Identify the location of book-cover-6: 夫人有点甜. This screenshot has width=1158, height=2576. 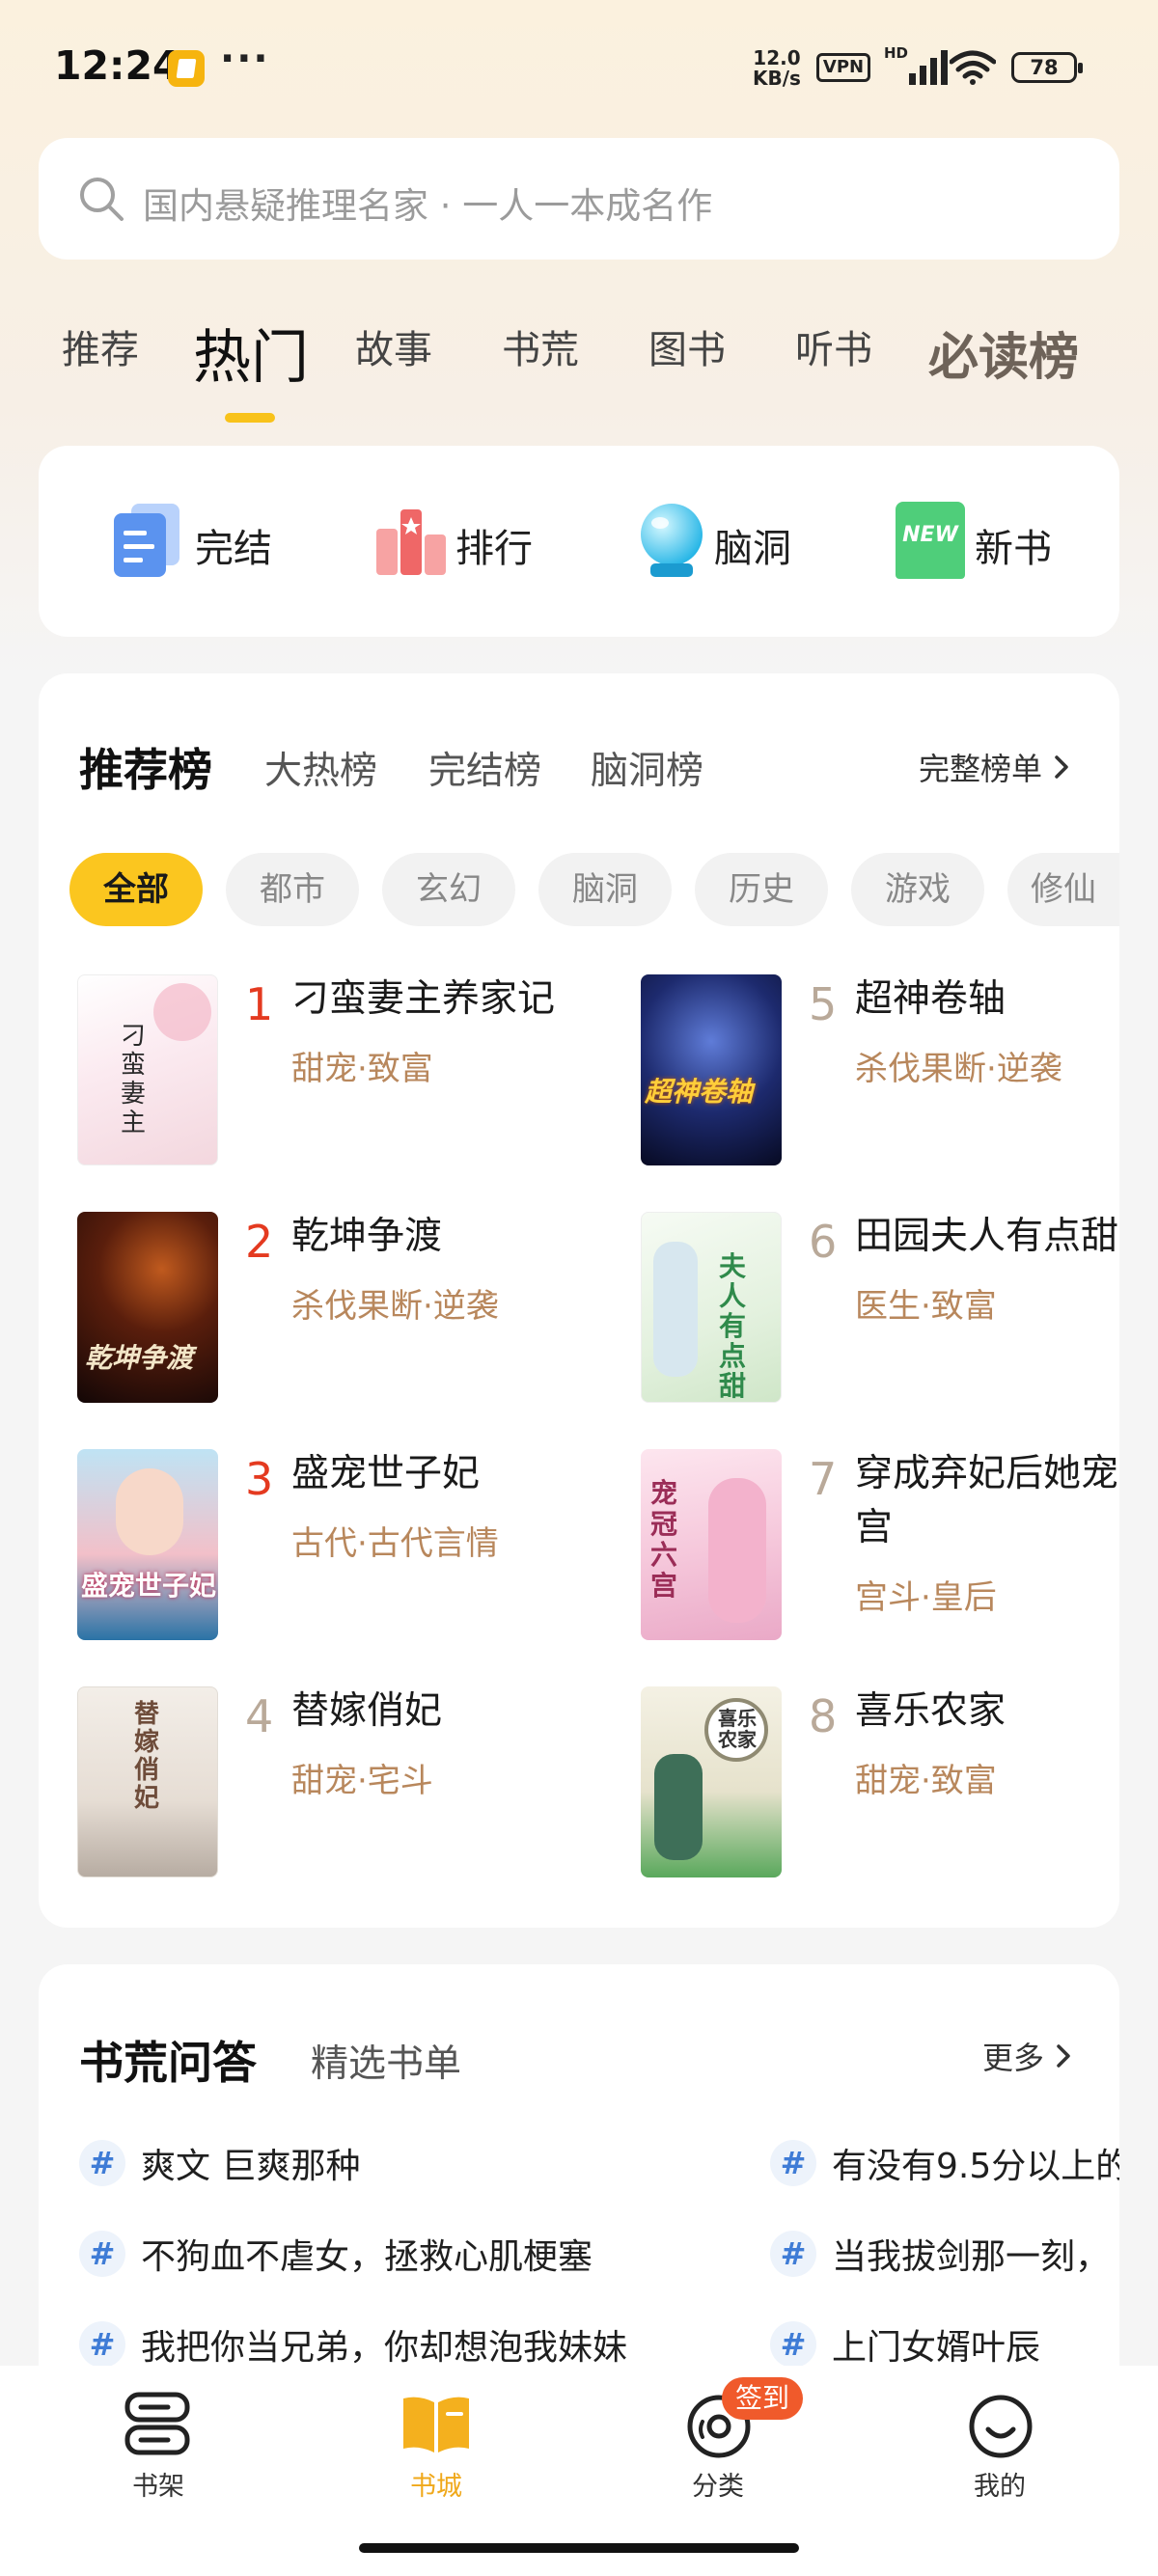
(711, 1308).